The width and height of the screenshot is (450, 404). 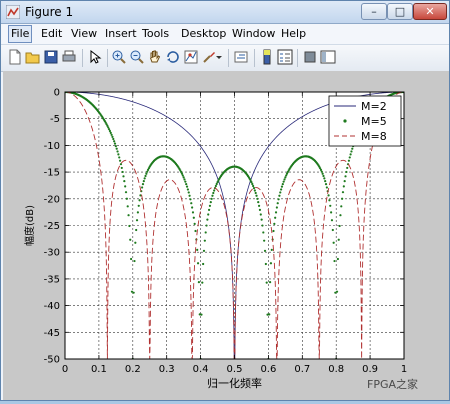 What do you see at coordinates (84, 33) in the screenshot?
I see `menu-view: View` at bounding box center [84, 33].